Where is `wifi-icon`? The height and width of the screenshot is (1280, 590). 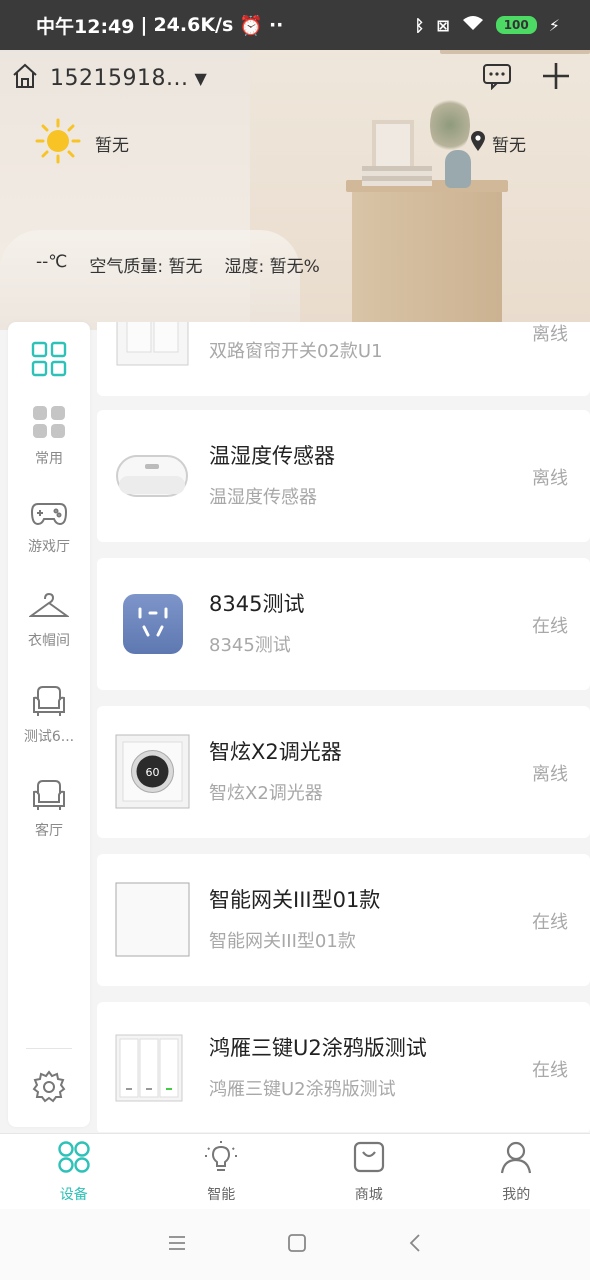
wifi-icon is located at coordinates (473, 25).